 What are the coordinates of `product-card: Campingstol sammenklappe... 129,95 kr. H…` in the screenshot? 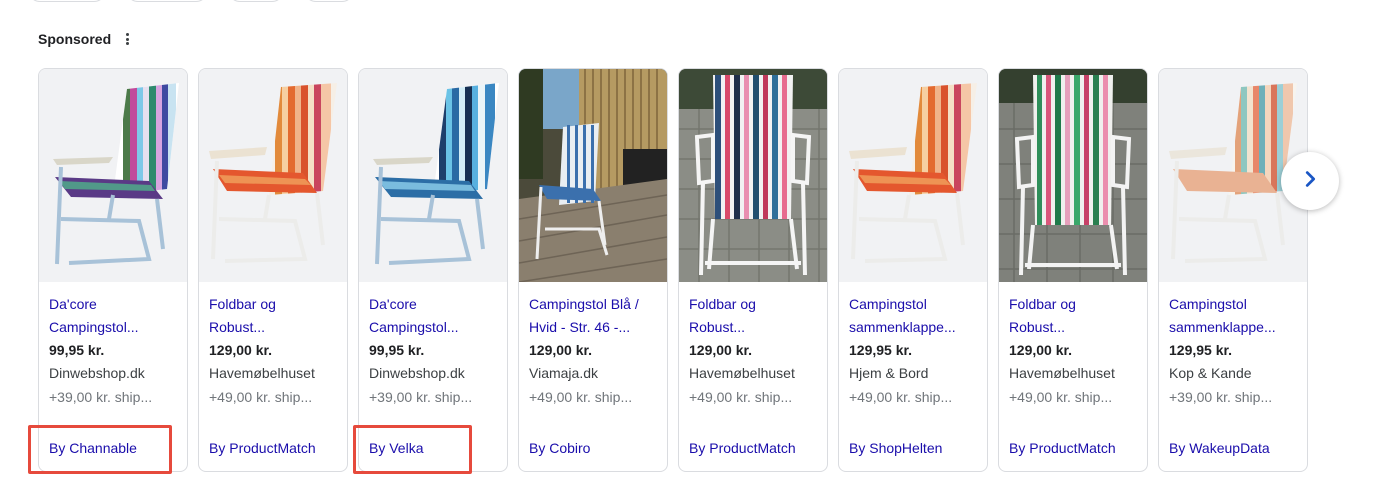 It's located at (913, 270).